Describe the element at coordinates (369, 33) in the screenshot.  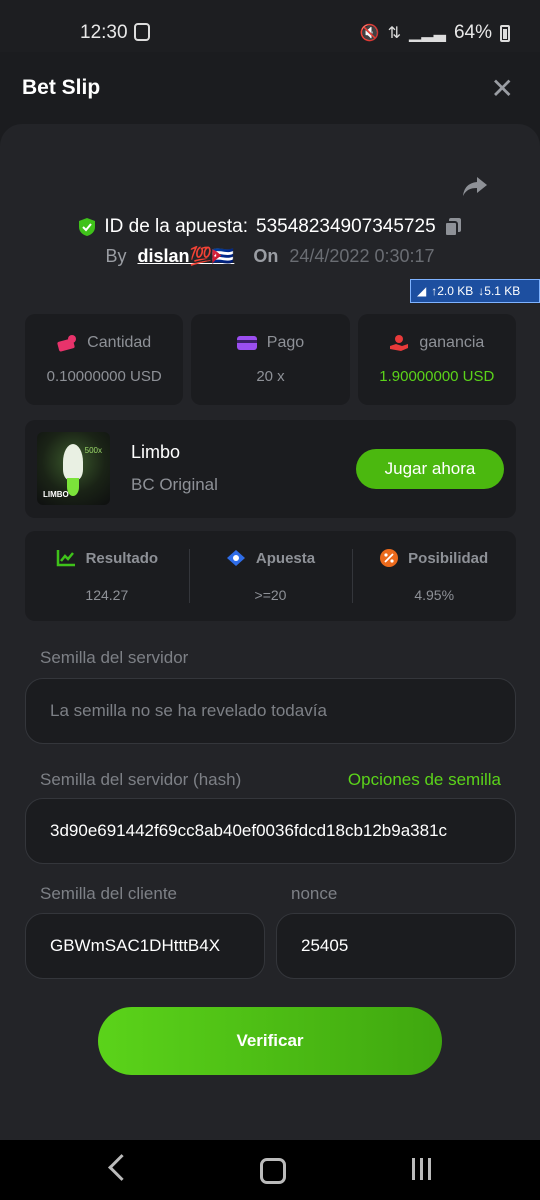
I see `mute-icon: 🔇` at that location.